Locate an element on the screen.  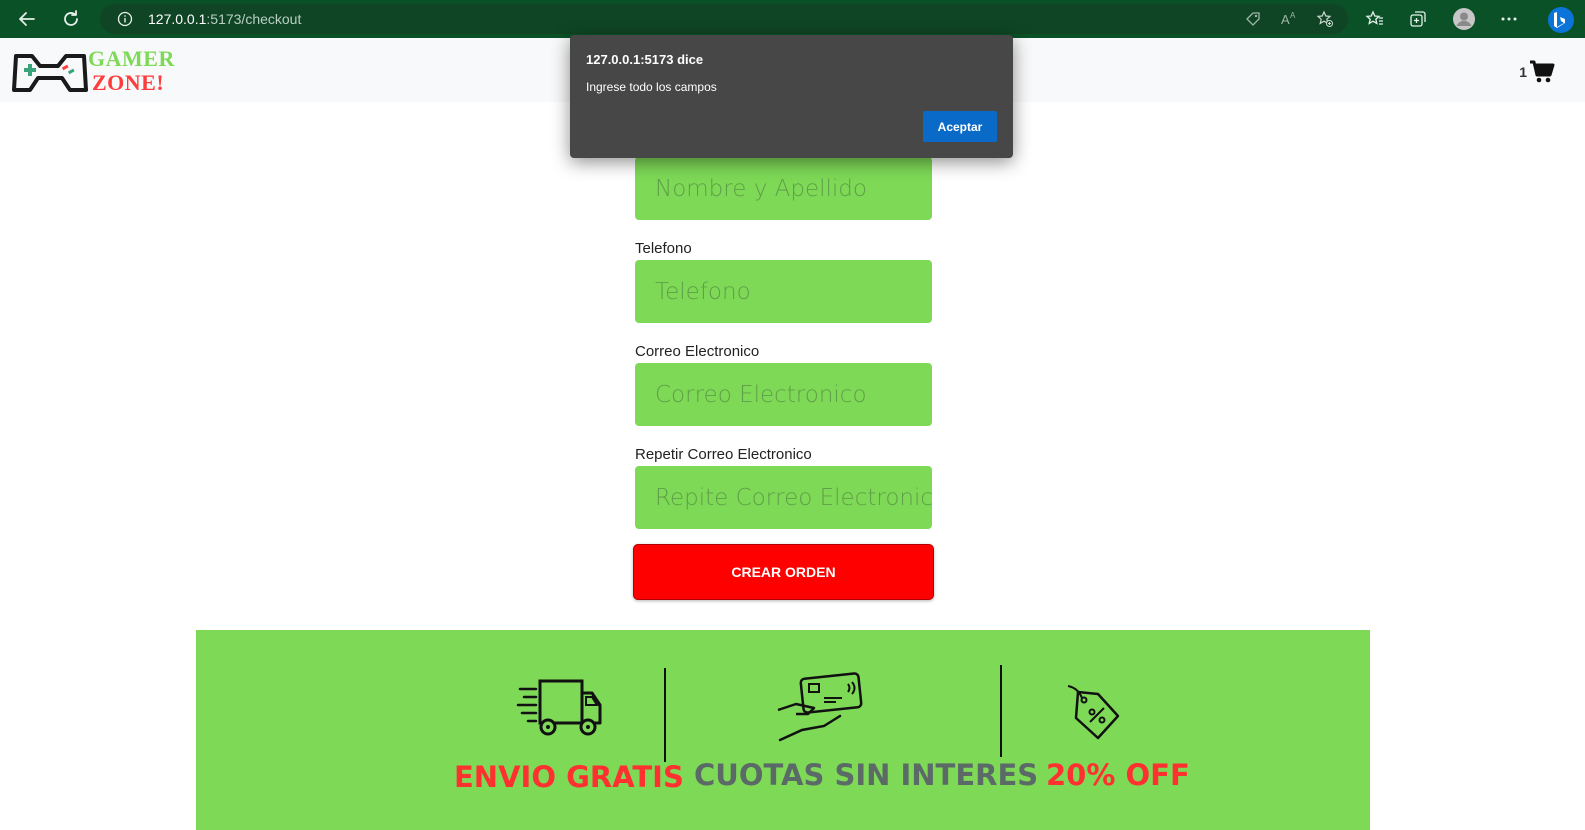
refresh-icon is located at coordinates (71, 19).